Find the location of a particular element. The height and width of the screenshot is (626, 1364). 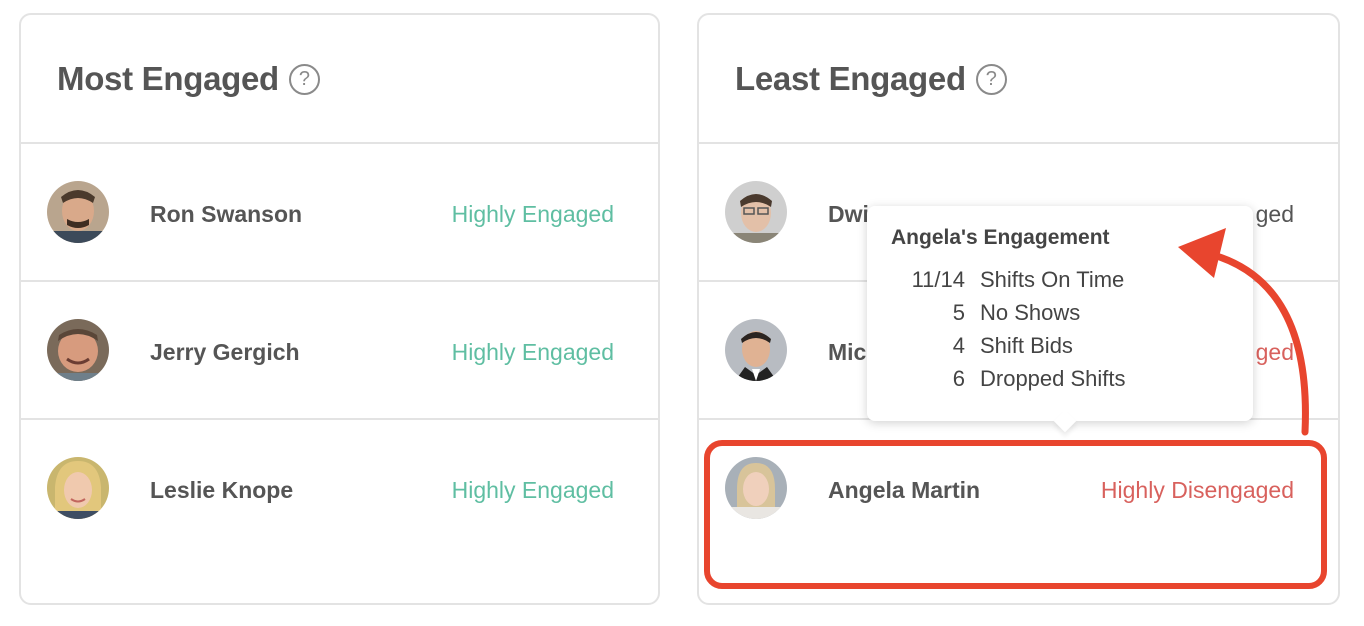

annotation-arrow-icon is located at coordinates (1243, 332).